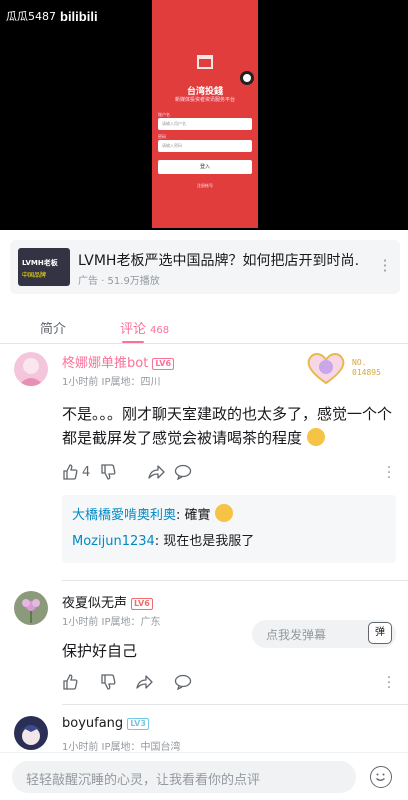  I want to click on like-button: 4, so click(76, 472).